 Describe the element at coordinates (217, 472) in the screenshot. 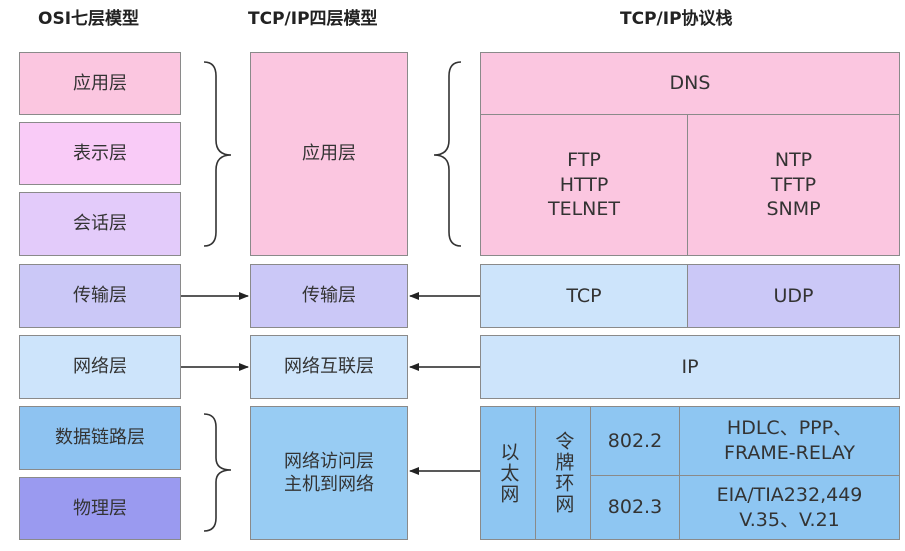

I see `osi-lower-layers-brace` at that location.